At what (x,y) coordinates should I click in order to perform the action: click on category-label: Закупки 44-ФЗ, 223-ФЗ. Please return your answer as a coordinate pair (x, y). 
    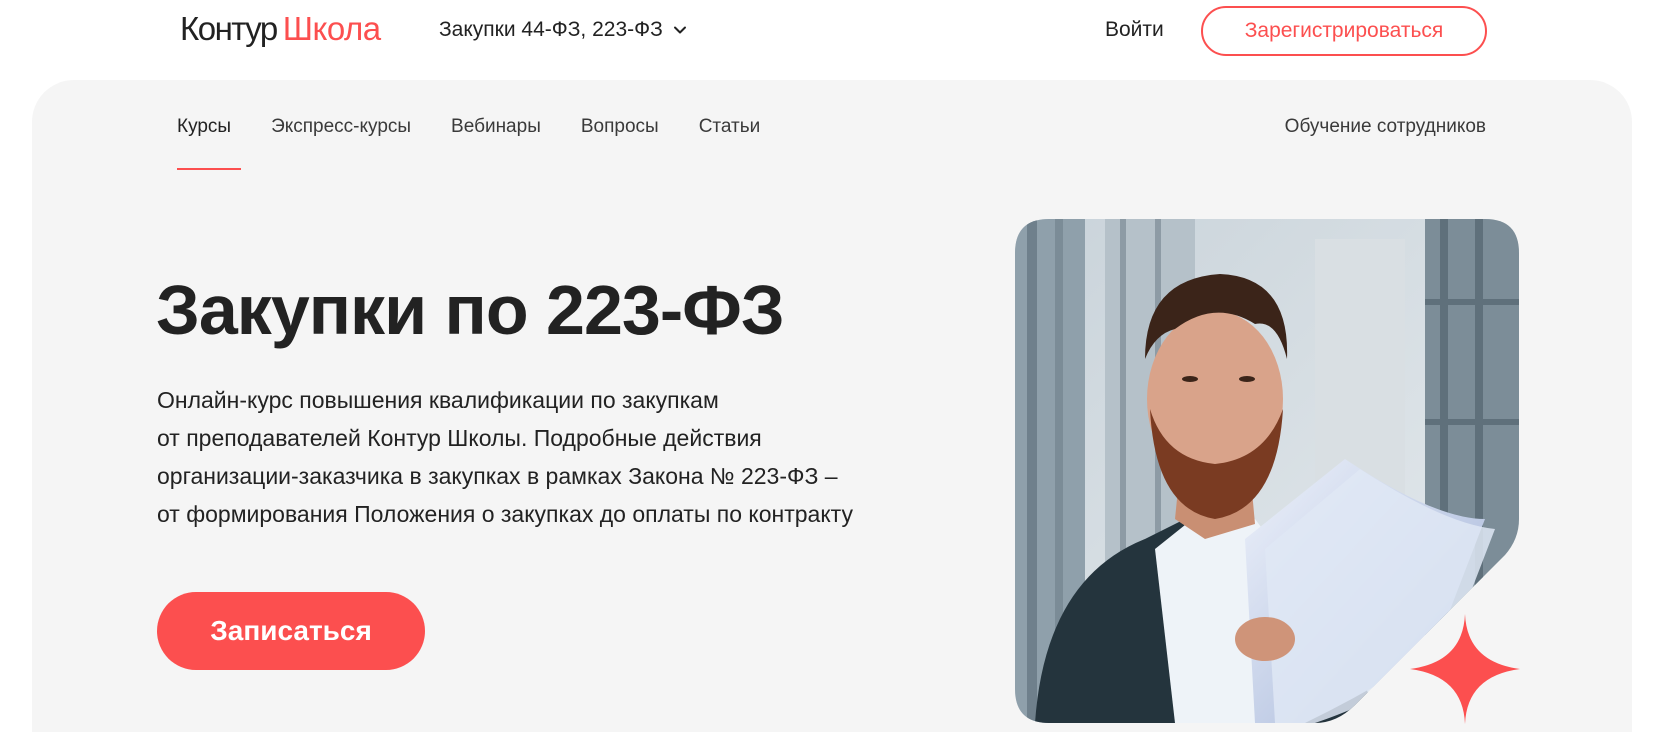
    Looking at the image, I should click on (551, 29).